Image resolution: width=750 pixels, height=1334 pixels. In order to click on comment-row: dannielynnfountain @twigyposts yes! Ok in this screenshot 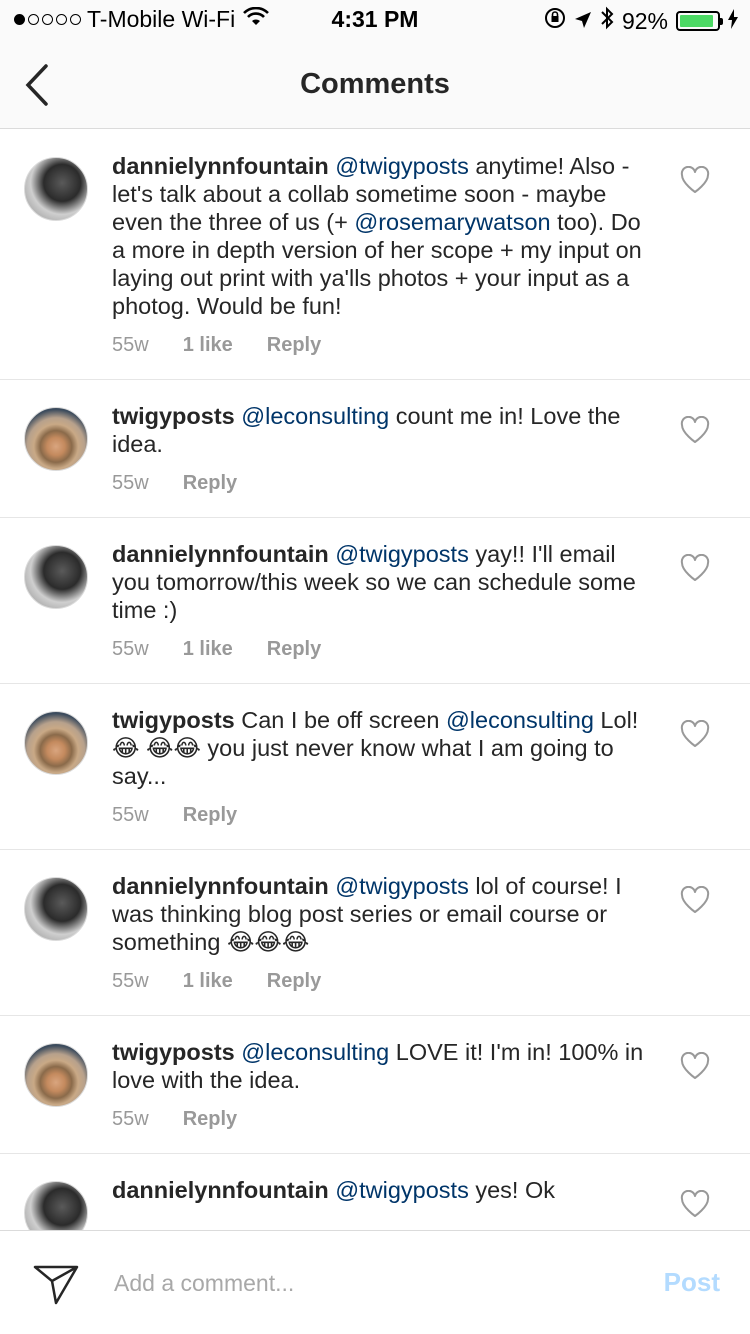, I will do `click(375, 1192)`.